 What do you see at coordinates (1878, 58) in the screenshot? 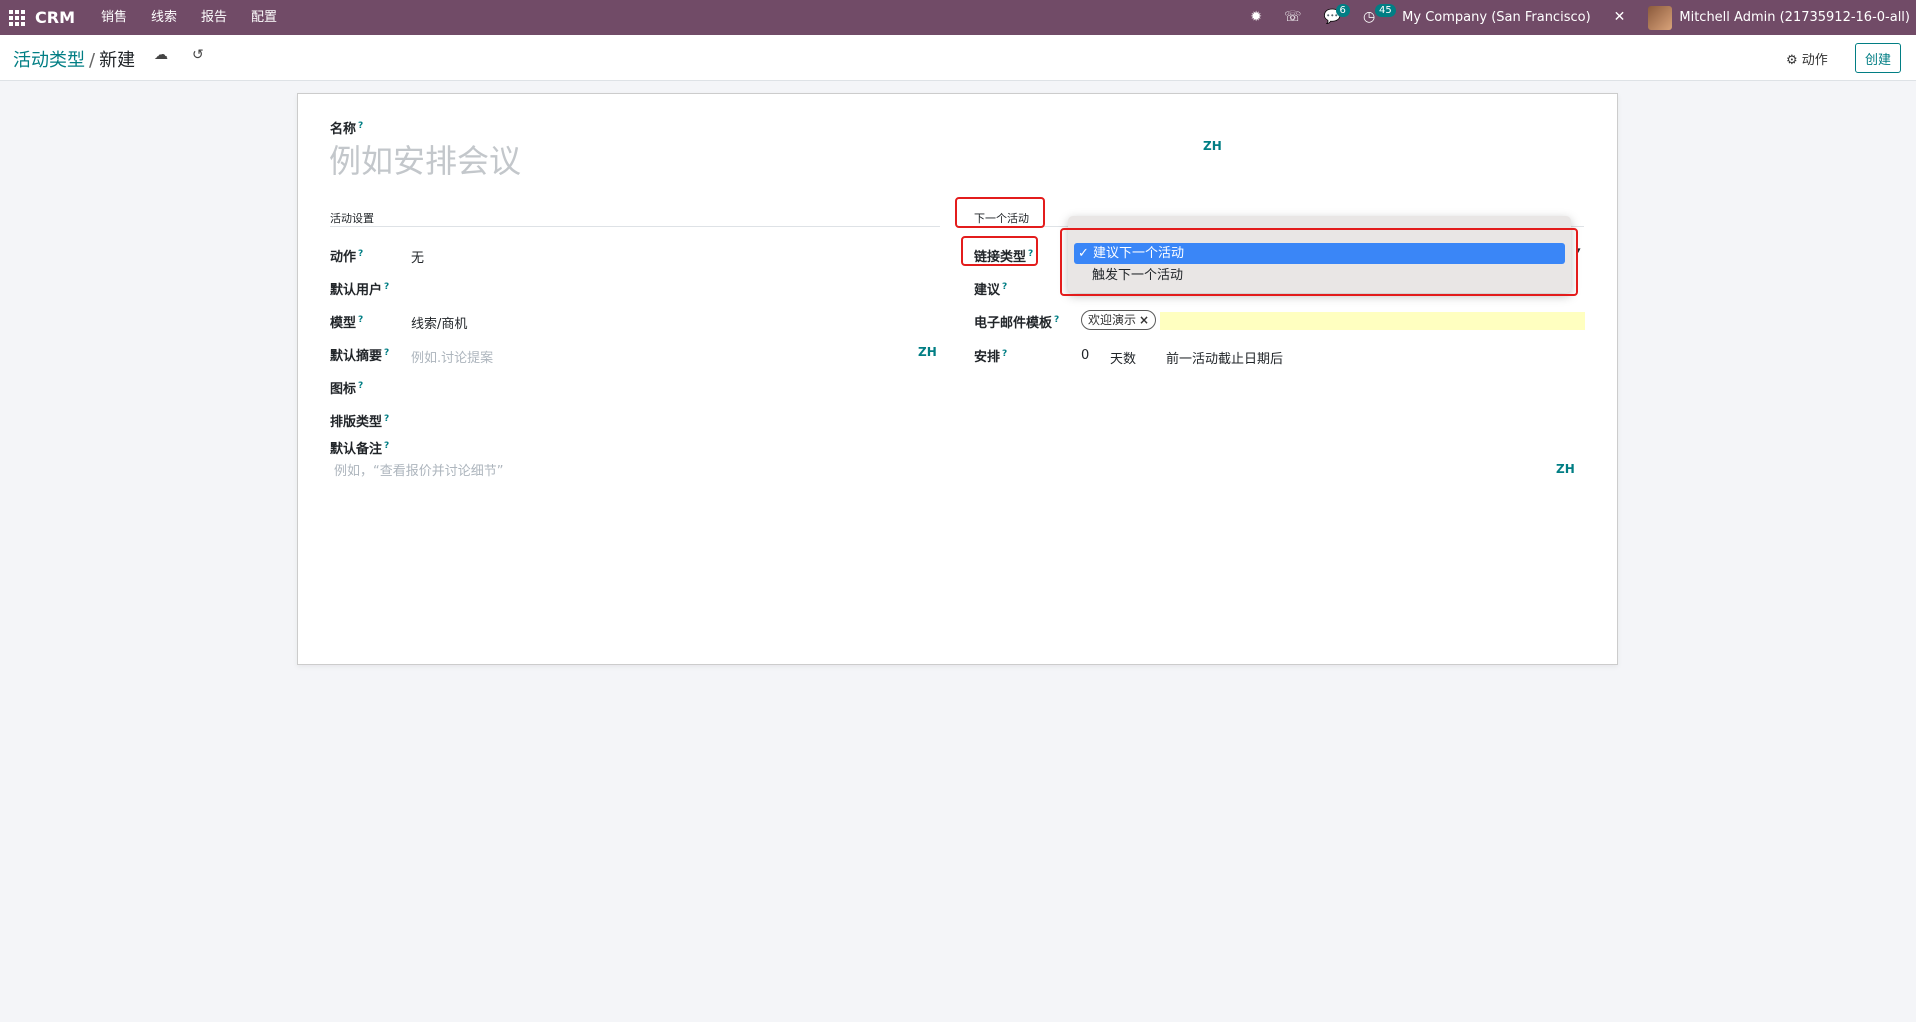
I see `create-button: 创建` at bounding box center [1878, 58].